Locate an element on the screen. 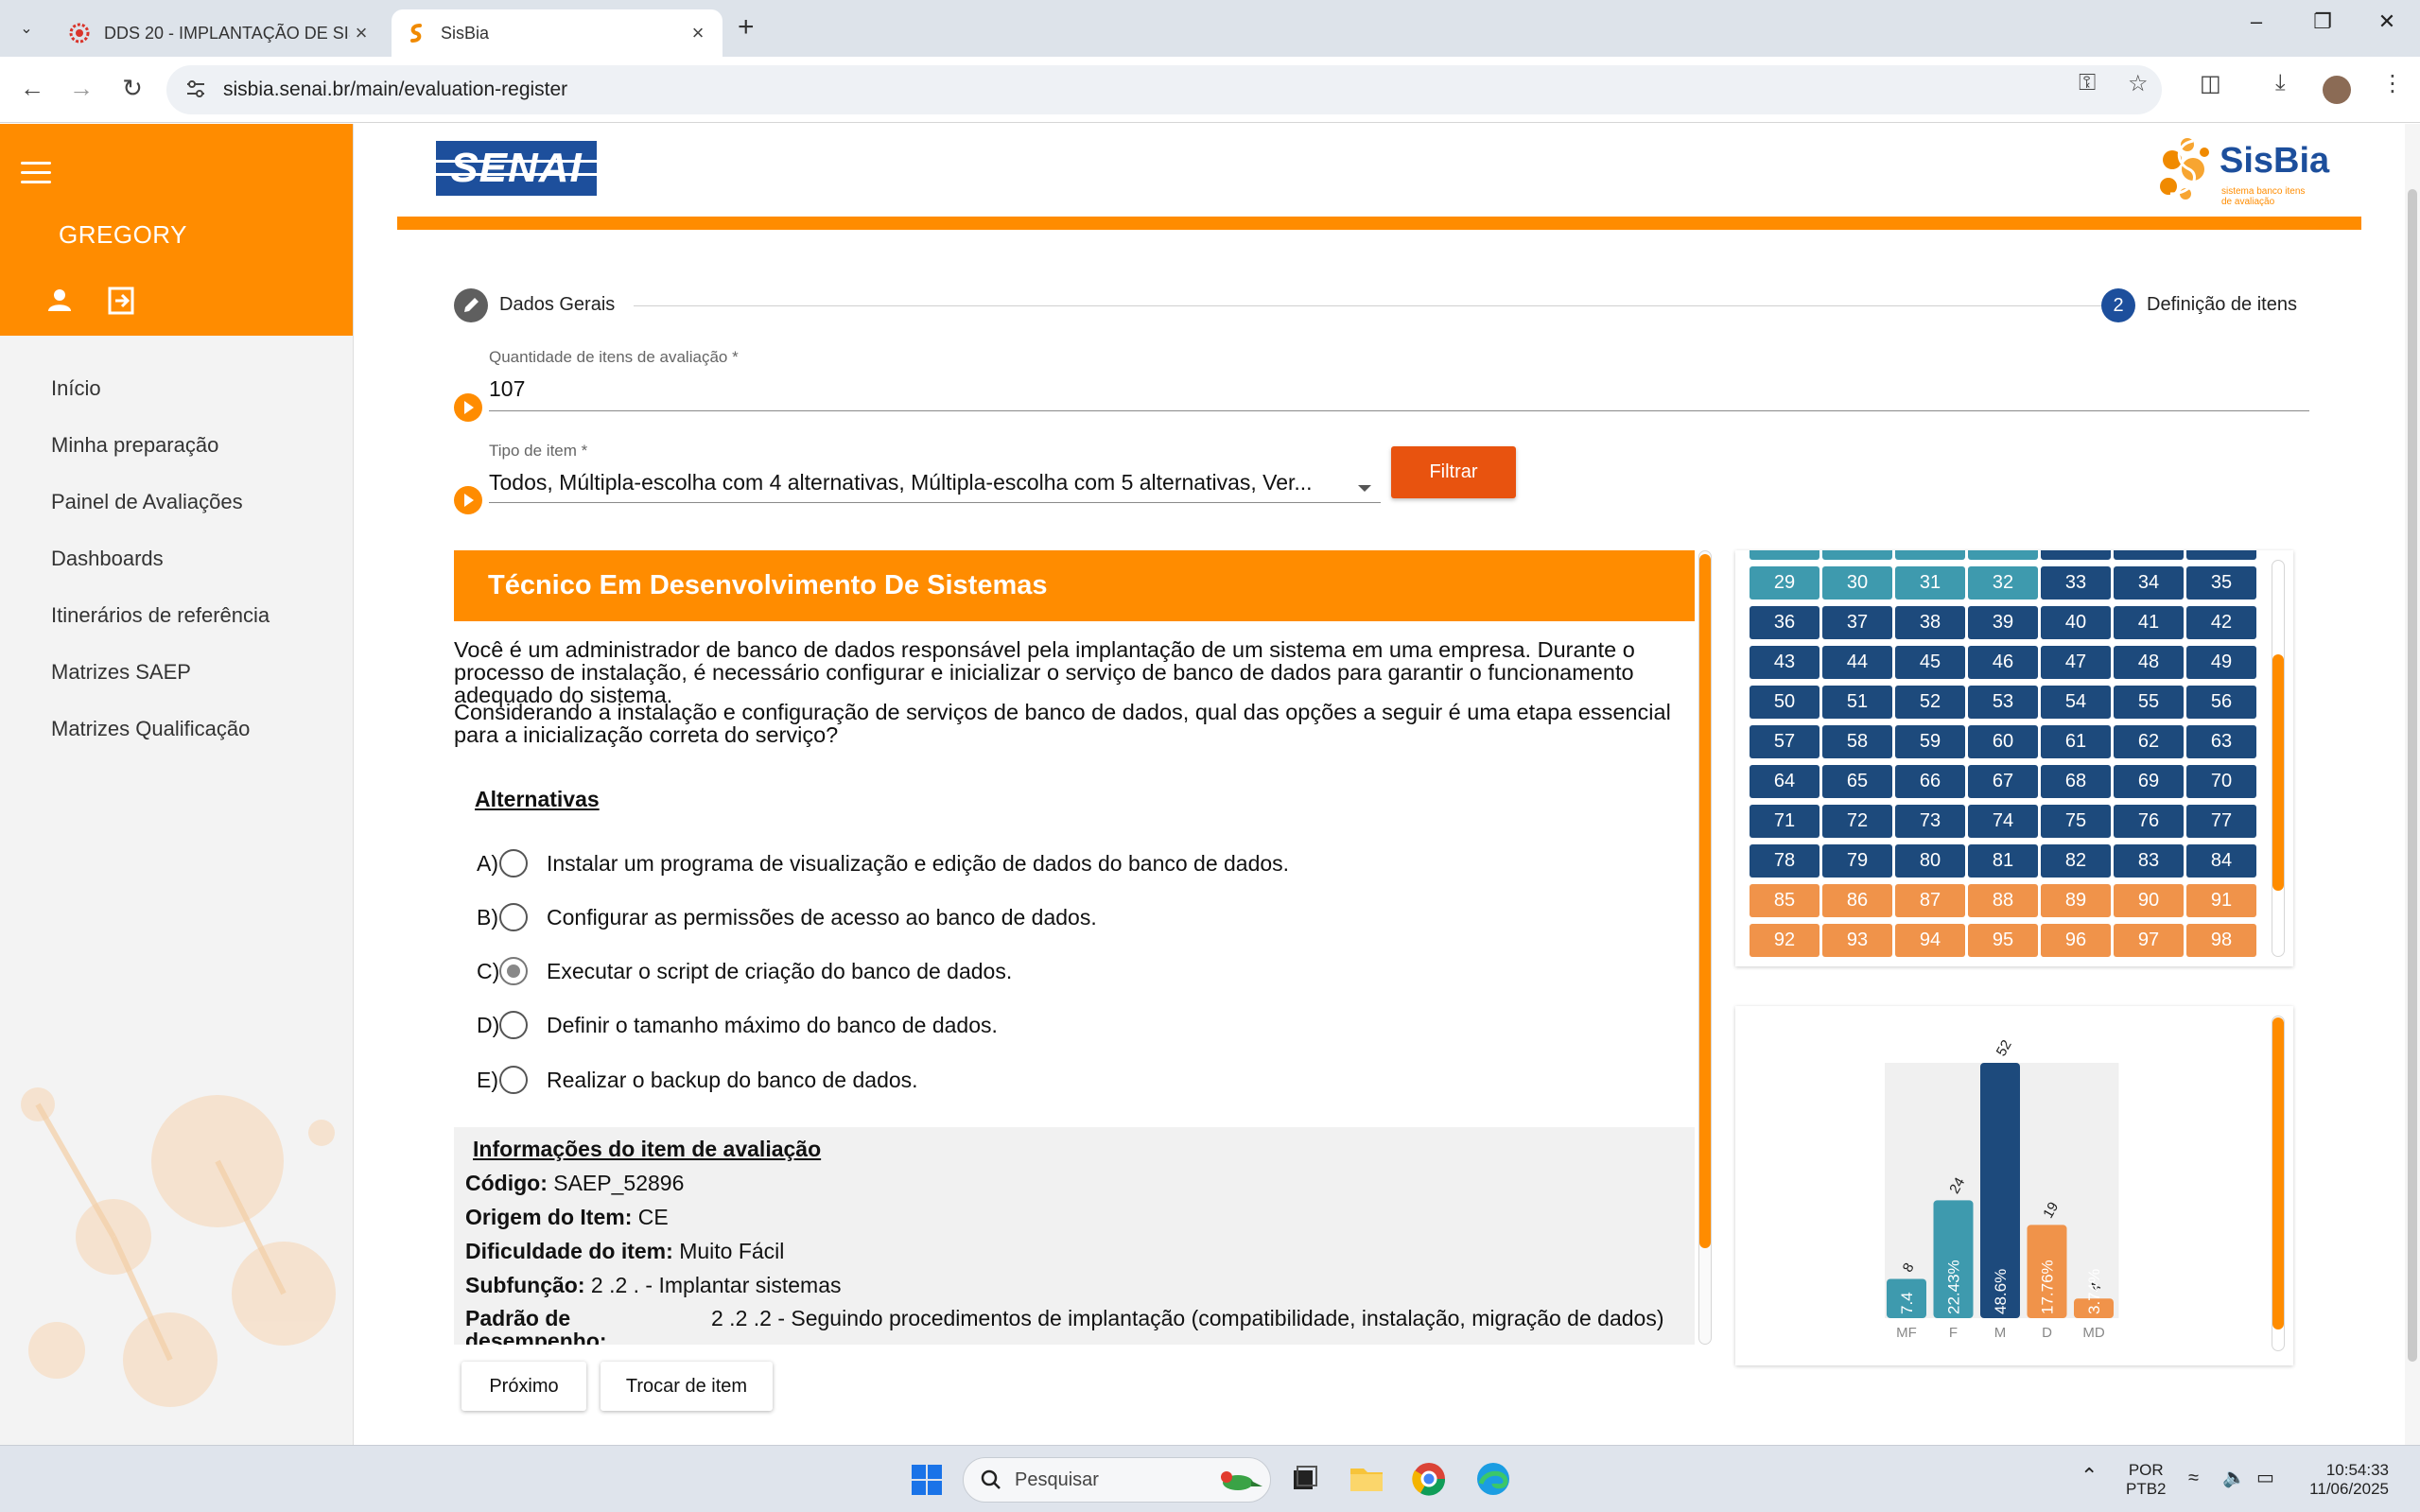  item-number-cell: 30 is located at coordinates (1857, 583).